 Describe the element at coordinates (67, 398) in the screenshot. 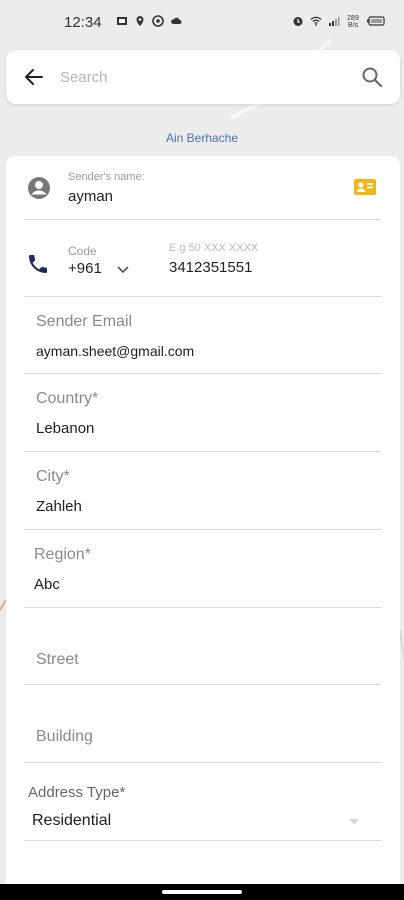

I see `country-label: Country*` at that location.